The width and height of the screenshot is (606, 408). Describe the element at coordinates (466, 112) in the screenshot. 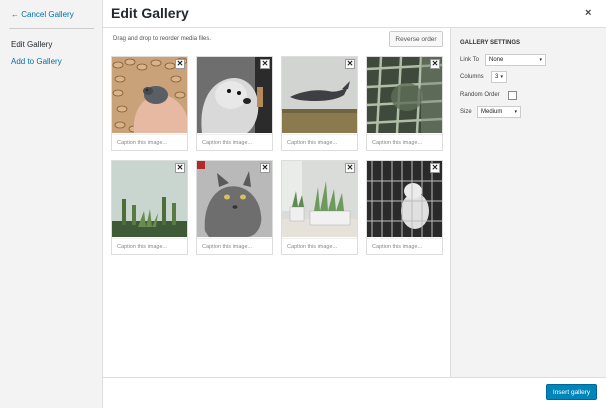

I see `size-label: Size` at that location.